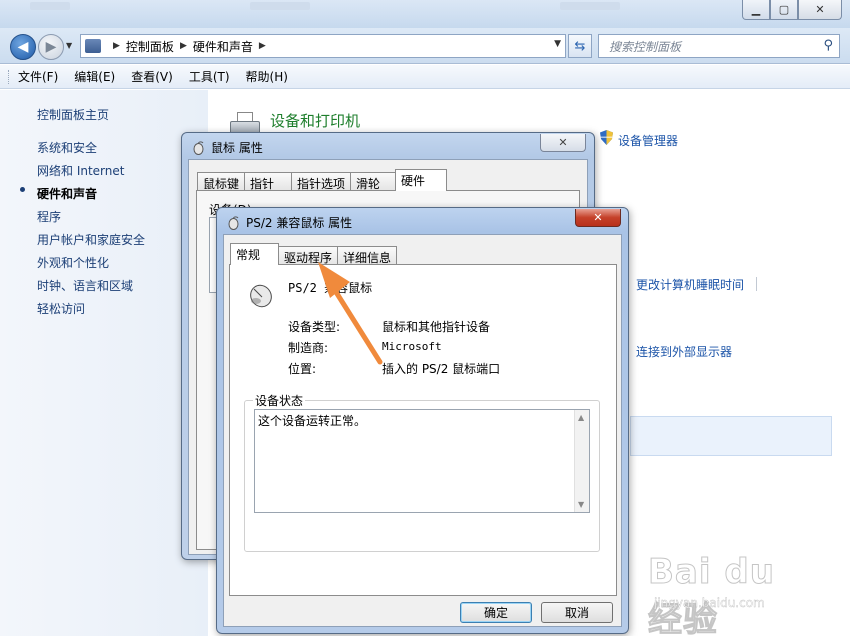 Image resolution: width=850 pixels, height=636 pixels. I want to click on sidebar-item-network: 网络和 Internet, so click(80, 170).